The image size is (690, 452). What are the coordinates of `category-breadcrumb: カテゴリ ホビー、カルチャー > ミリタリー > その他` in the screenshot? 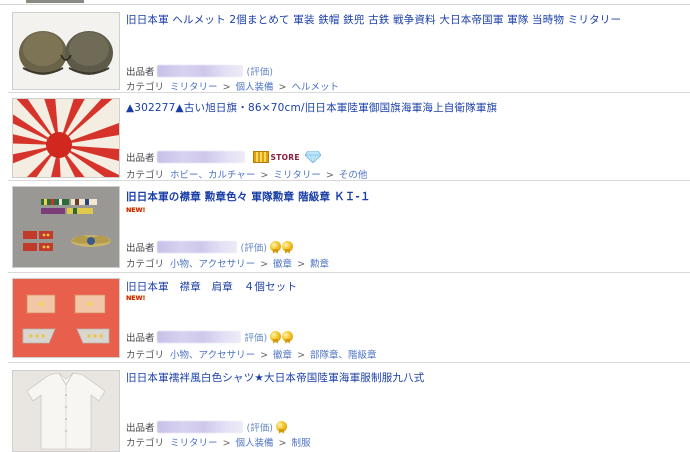 It's located at (246, 174).